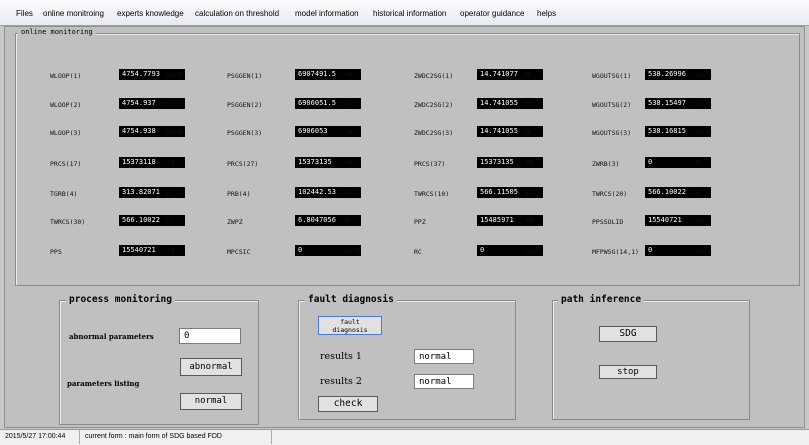 This screenshot has height=445, width=809. What do you see at coordinates (434, 105) in the screenshot?
I see `param-label: ZWDC2SG(2)` at bounding box center [434, 105].